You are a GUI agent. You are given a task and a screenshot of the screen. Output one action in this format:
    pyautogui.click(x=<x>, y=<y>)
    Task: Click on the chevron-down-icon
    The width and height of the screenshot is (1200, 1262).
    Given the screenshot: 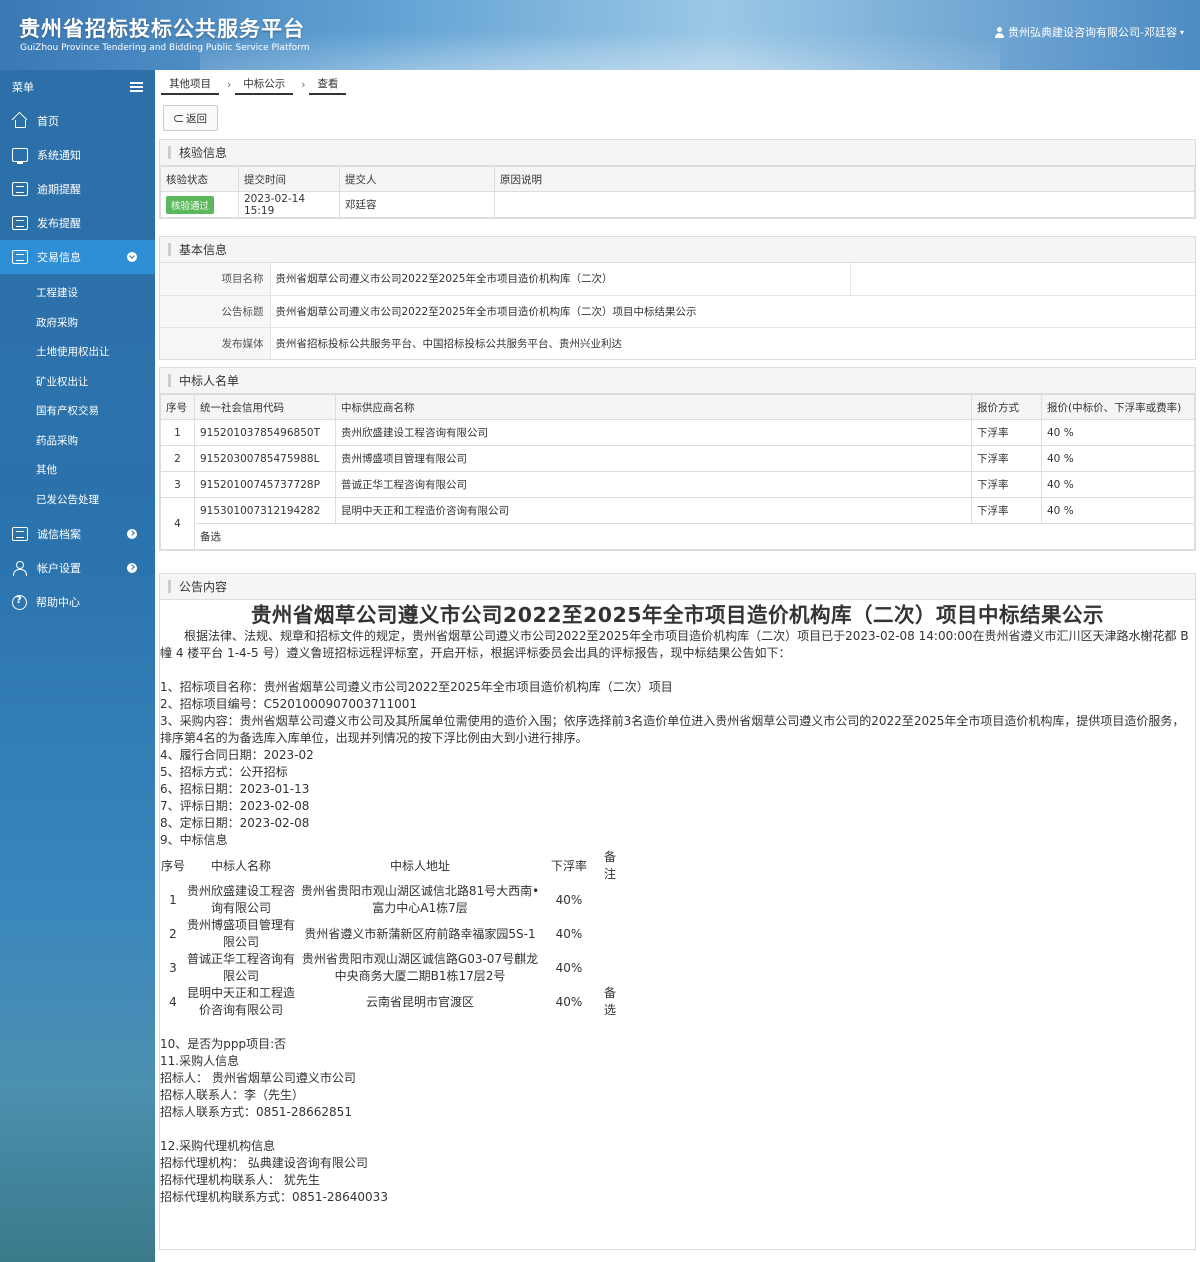 What is the action you would take?
    pyautogui.click(x=132, y=257)
    